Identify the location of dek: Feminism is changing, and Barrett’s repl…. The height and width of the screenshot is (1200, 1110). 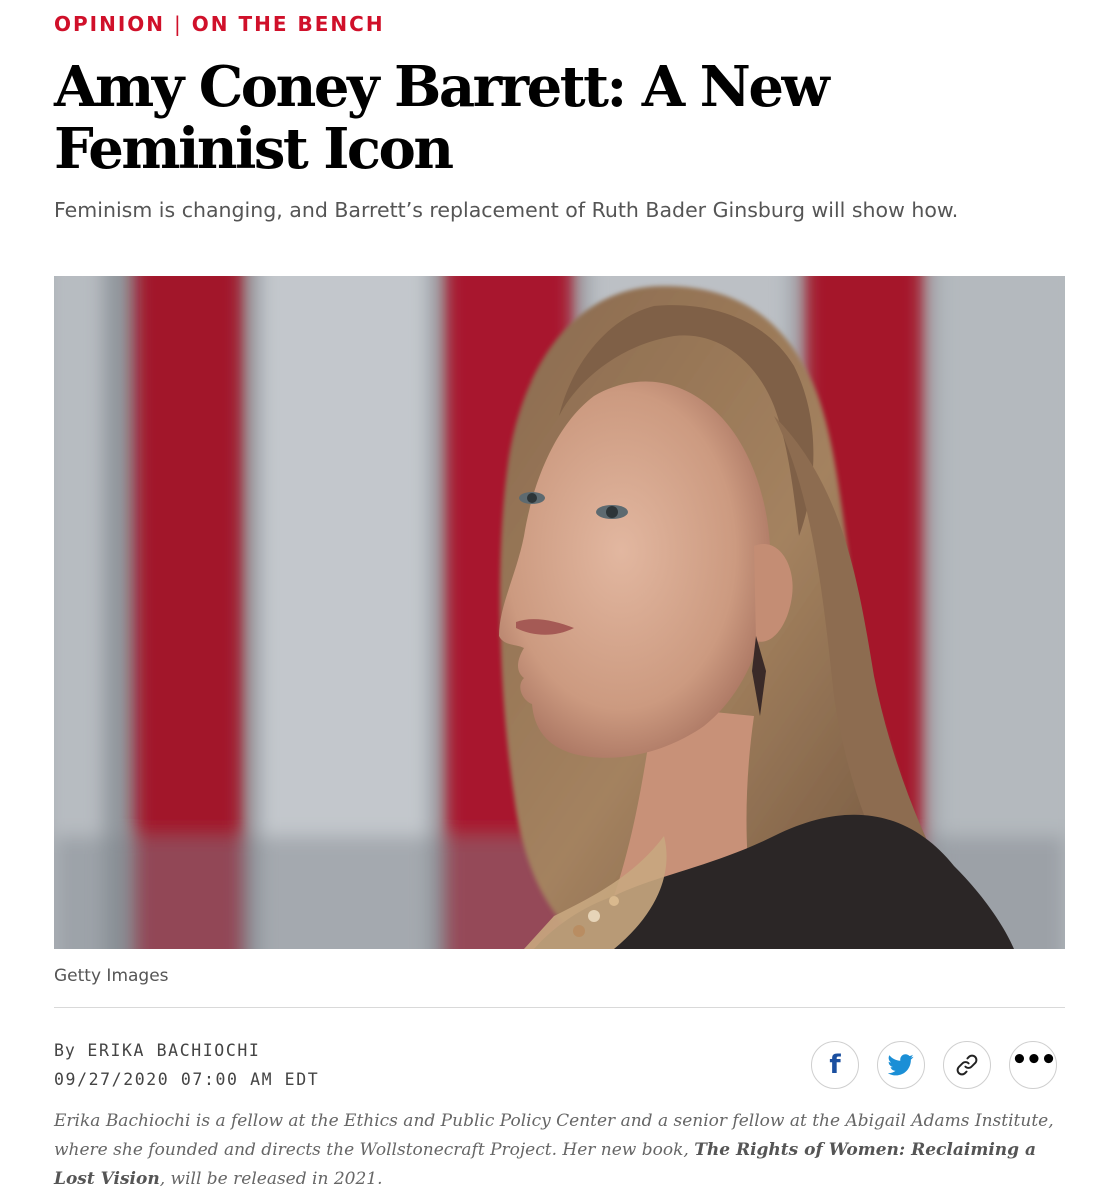
(506, 210).